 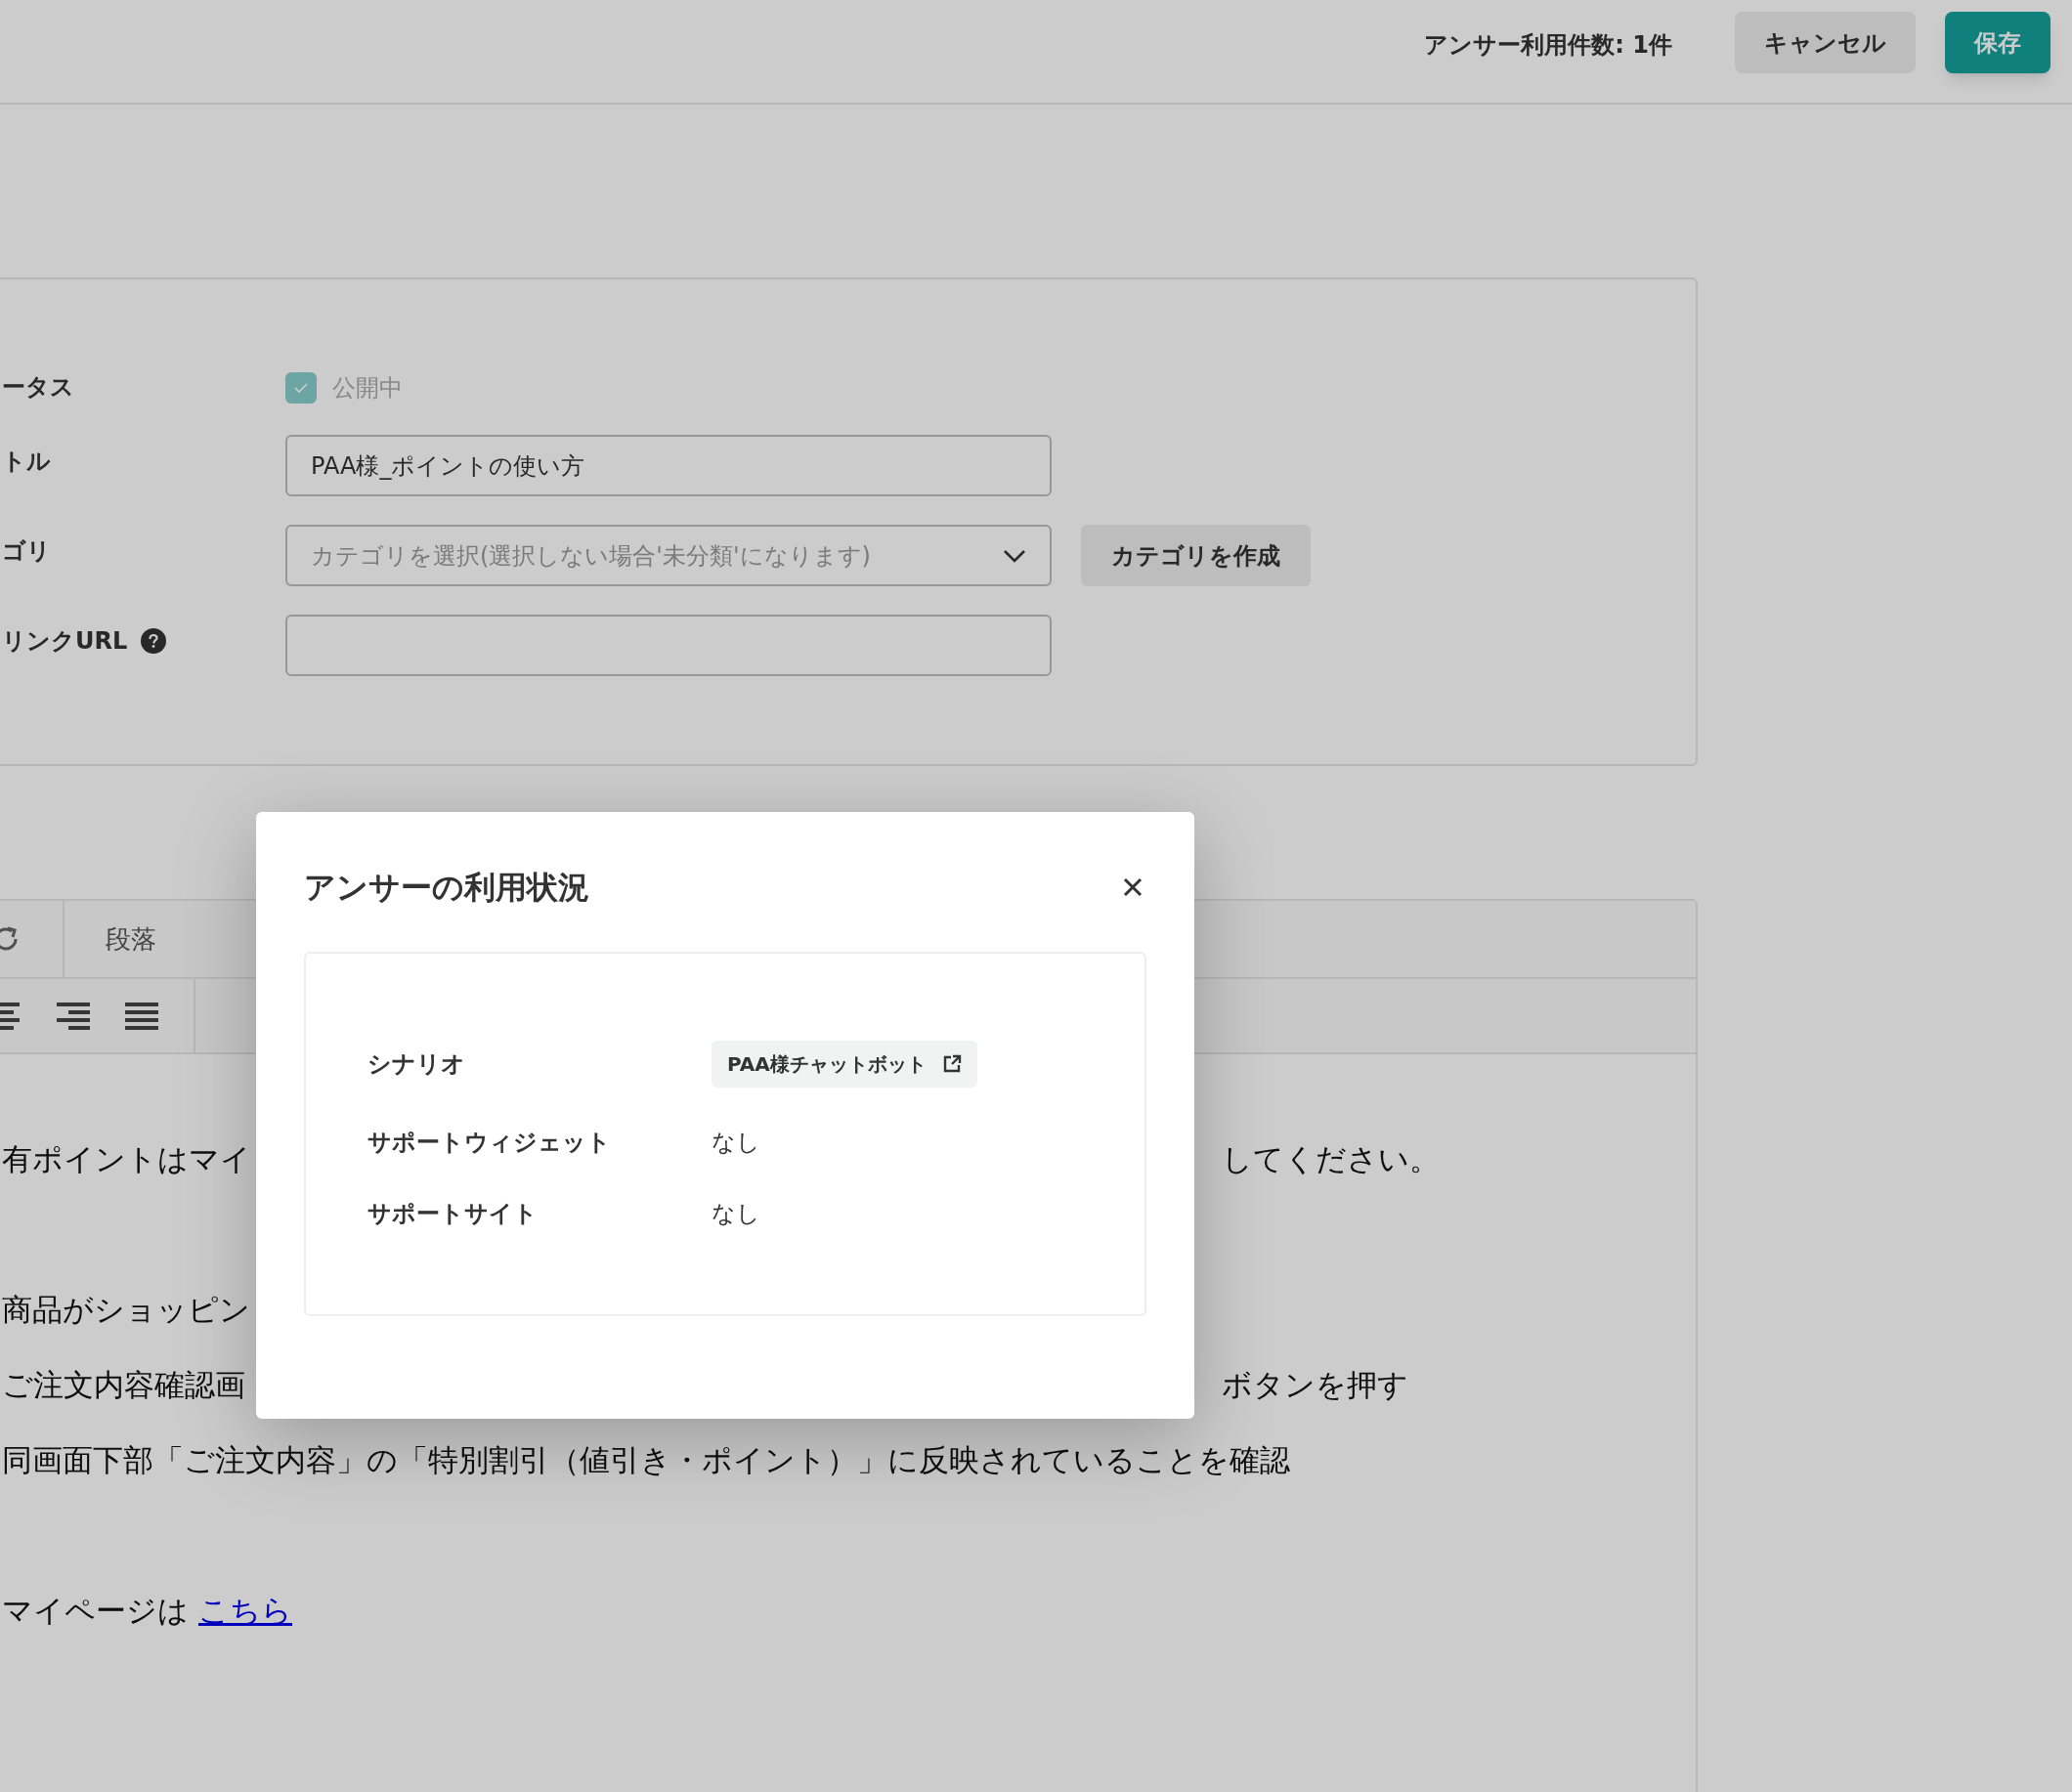 What do you see at coordinates (154, 641) in the screenshot?
I see `help-icon` at bounding box center [154, 641].